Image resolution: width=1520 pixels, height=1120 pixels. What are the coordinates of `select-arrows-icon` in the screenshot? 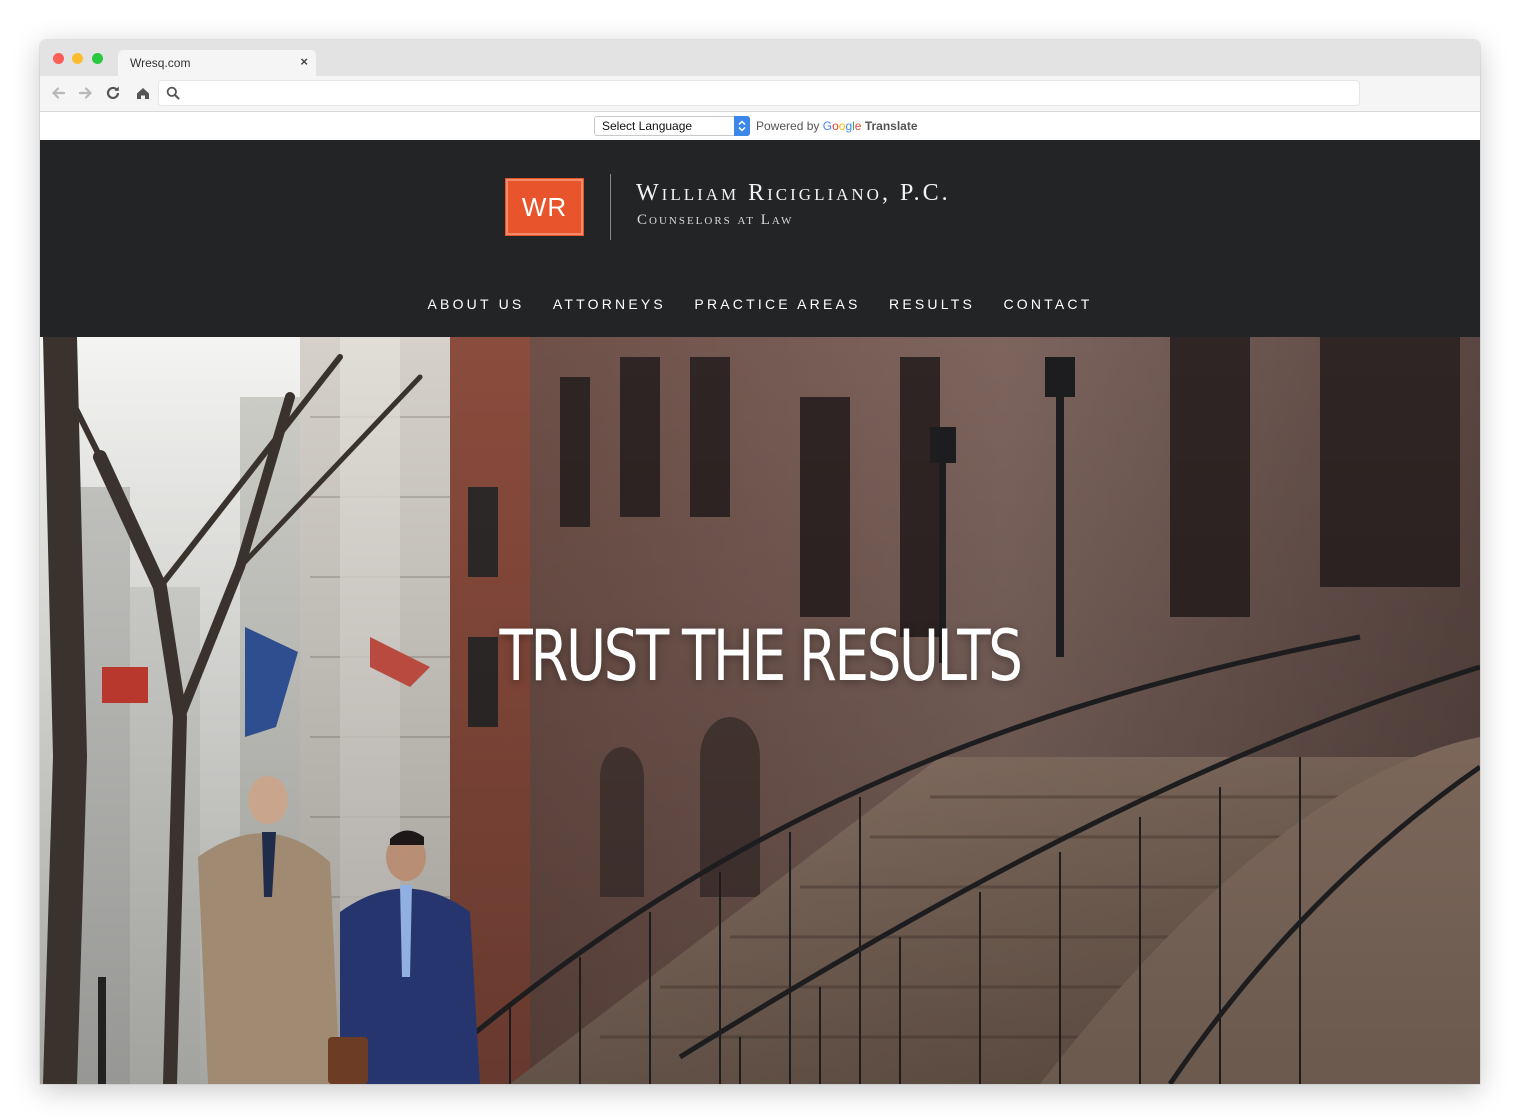 It's located at (742, 126).